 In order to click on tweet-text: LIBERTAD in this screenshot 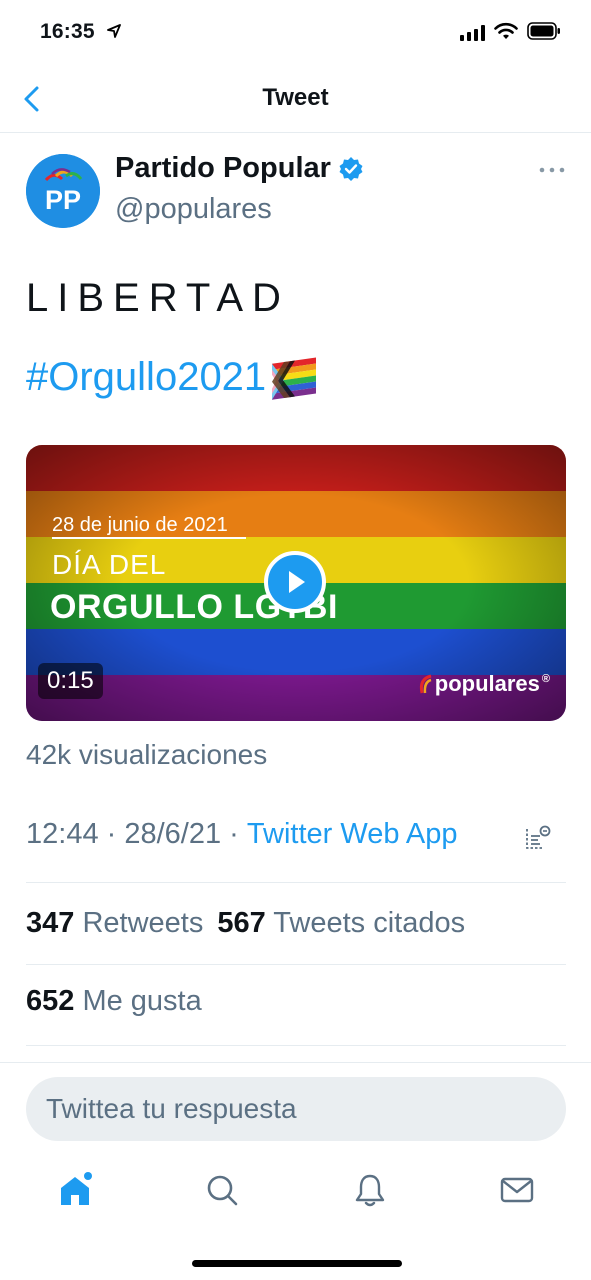, I will do `click(158, 298)`.